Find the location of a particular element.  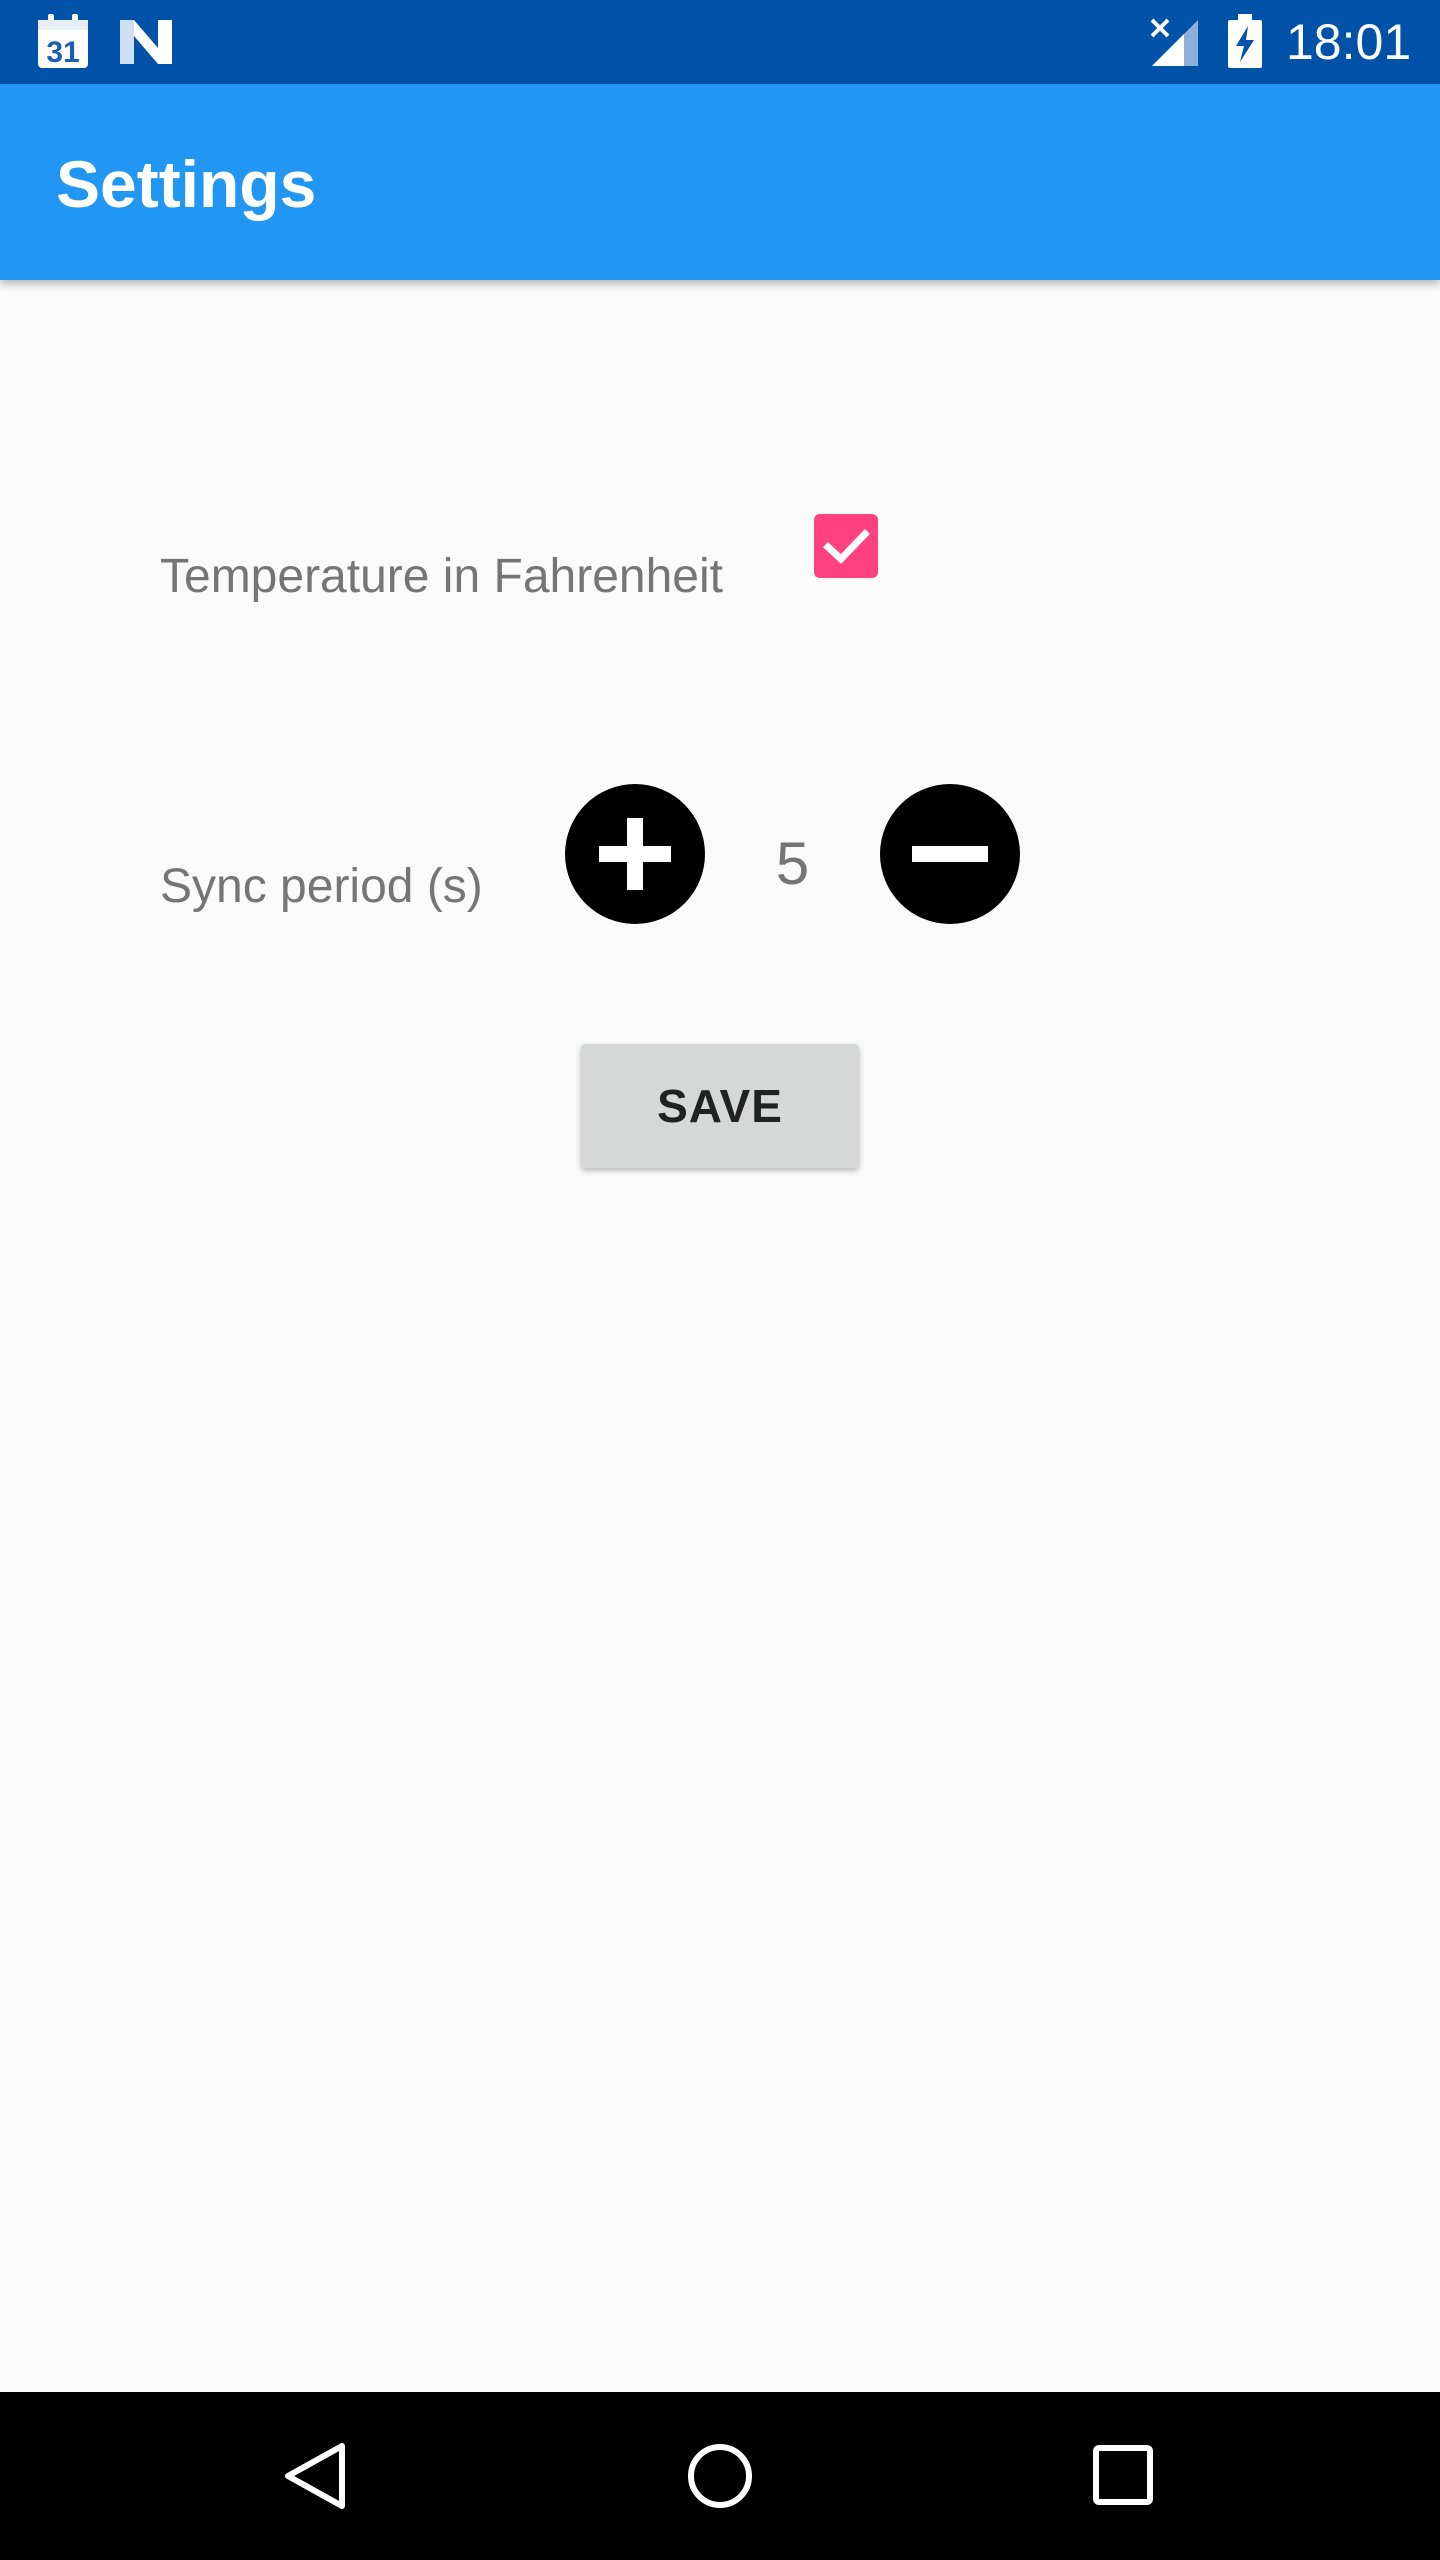

home-icon is located at coordinates (720, 2476).